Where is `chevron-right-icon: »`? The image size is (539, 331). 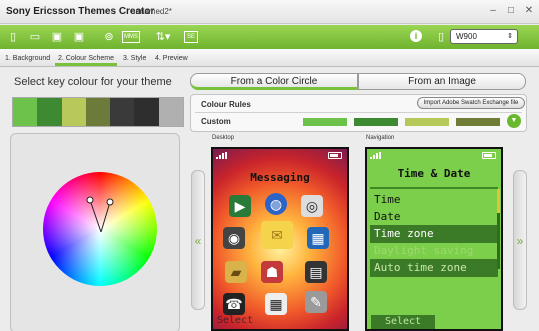
chevron-right-icon: » is located at coordinates (520, 241).